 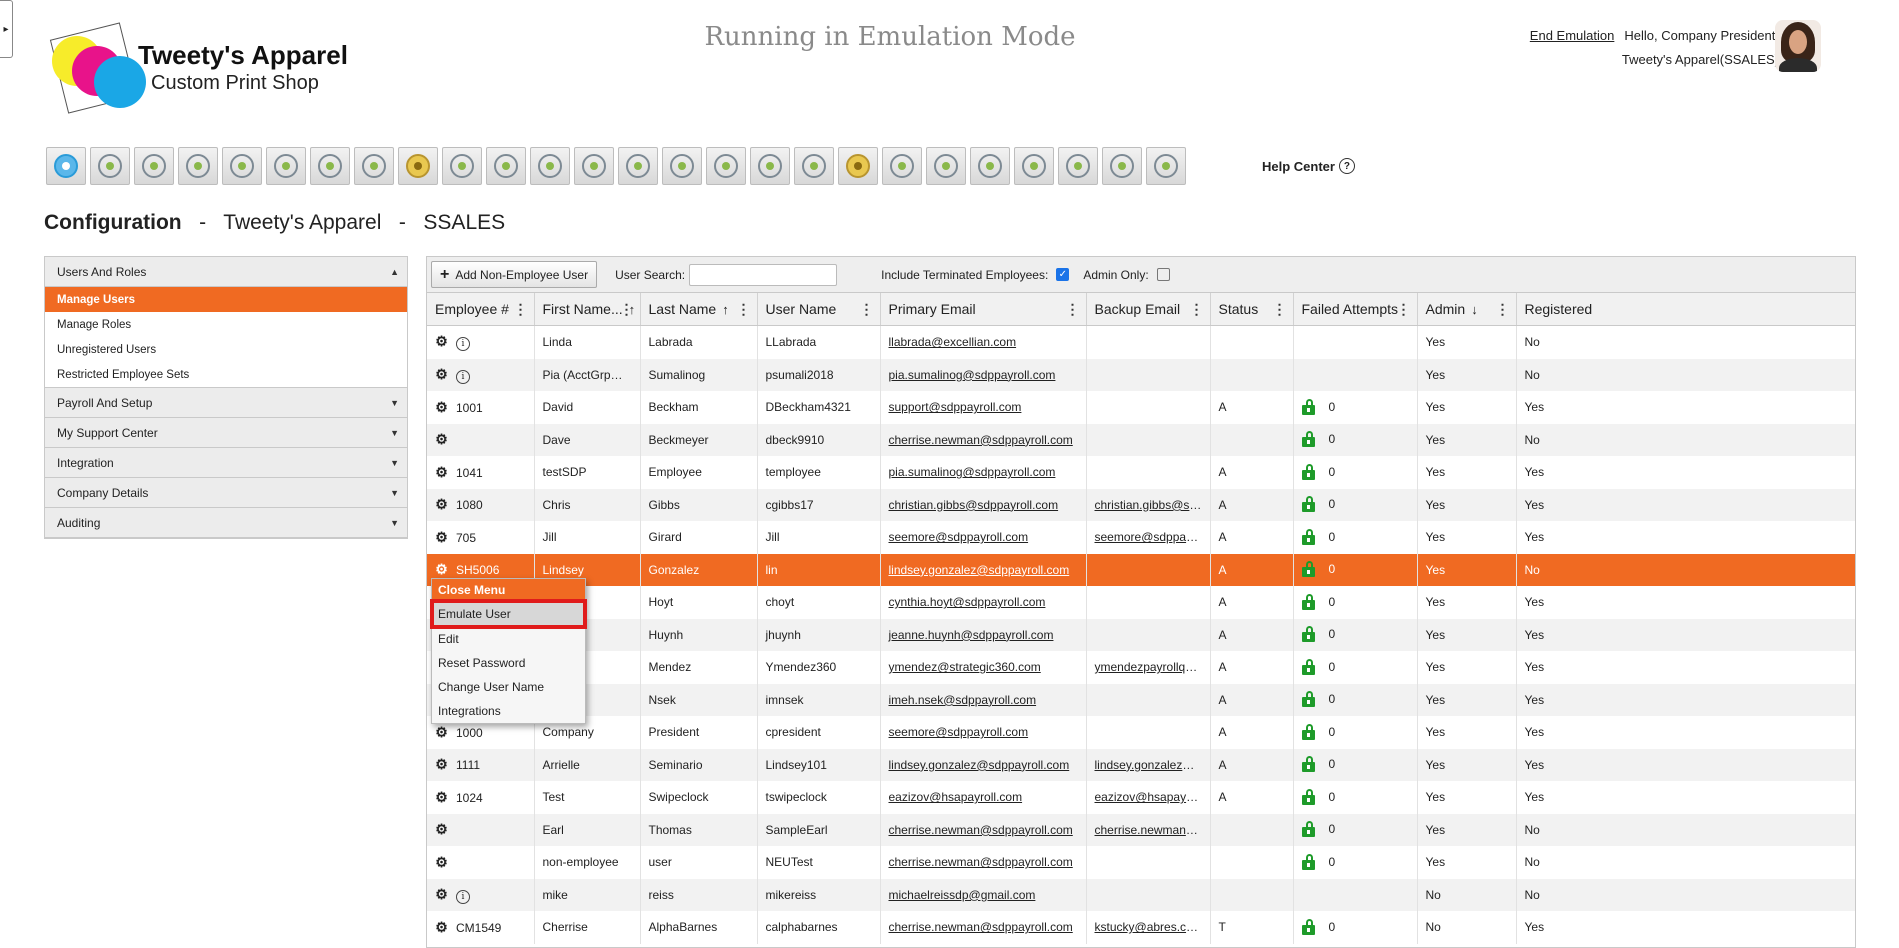 What do you see at coordinates (1685, 309) in the screenshot?
I see `column-header: Registered` at bounding box center [1685, 309].